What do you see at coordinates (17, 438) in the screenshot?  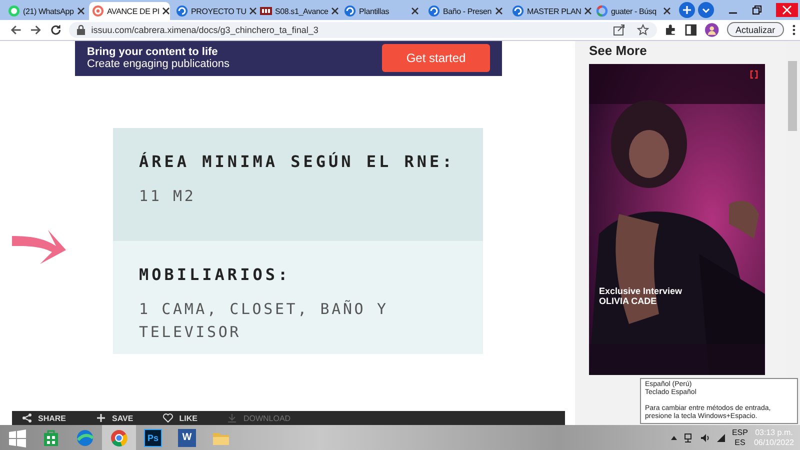 I see `windows-logo-icon` at bounding box center [17, 438].